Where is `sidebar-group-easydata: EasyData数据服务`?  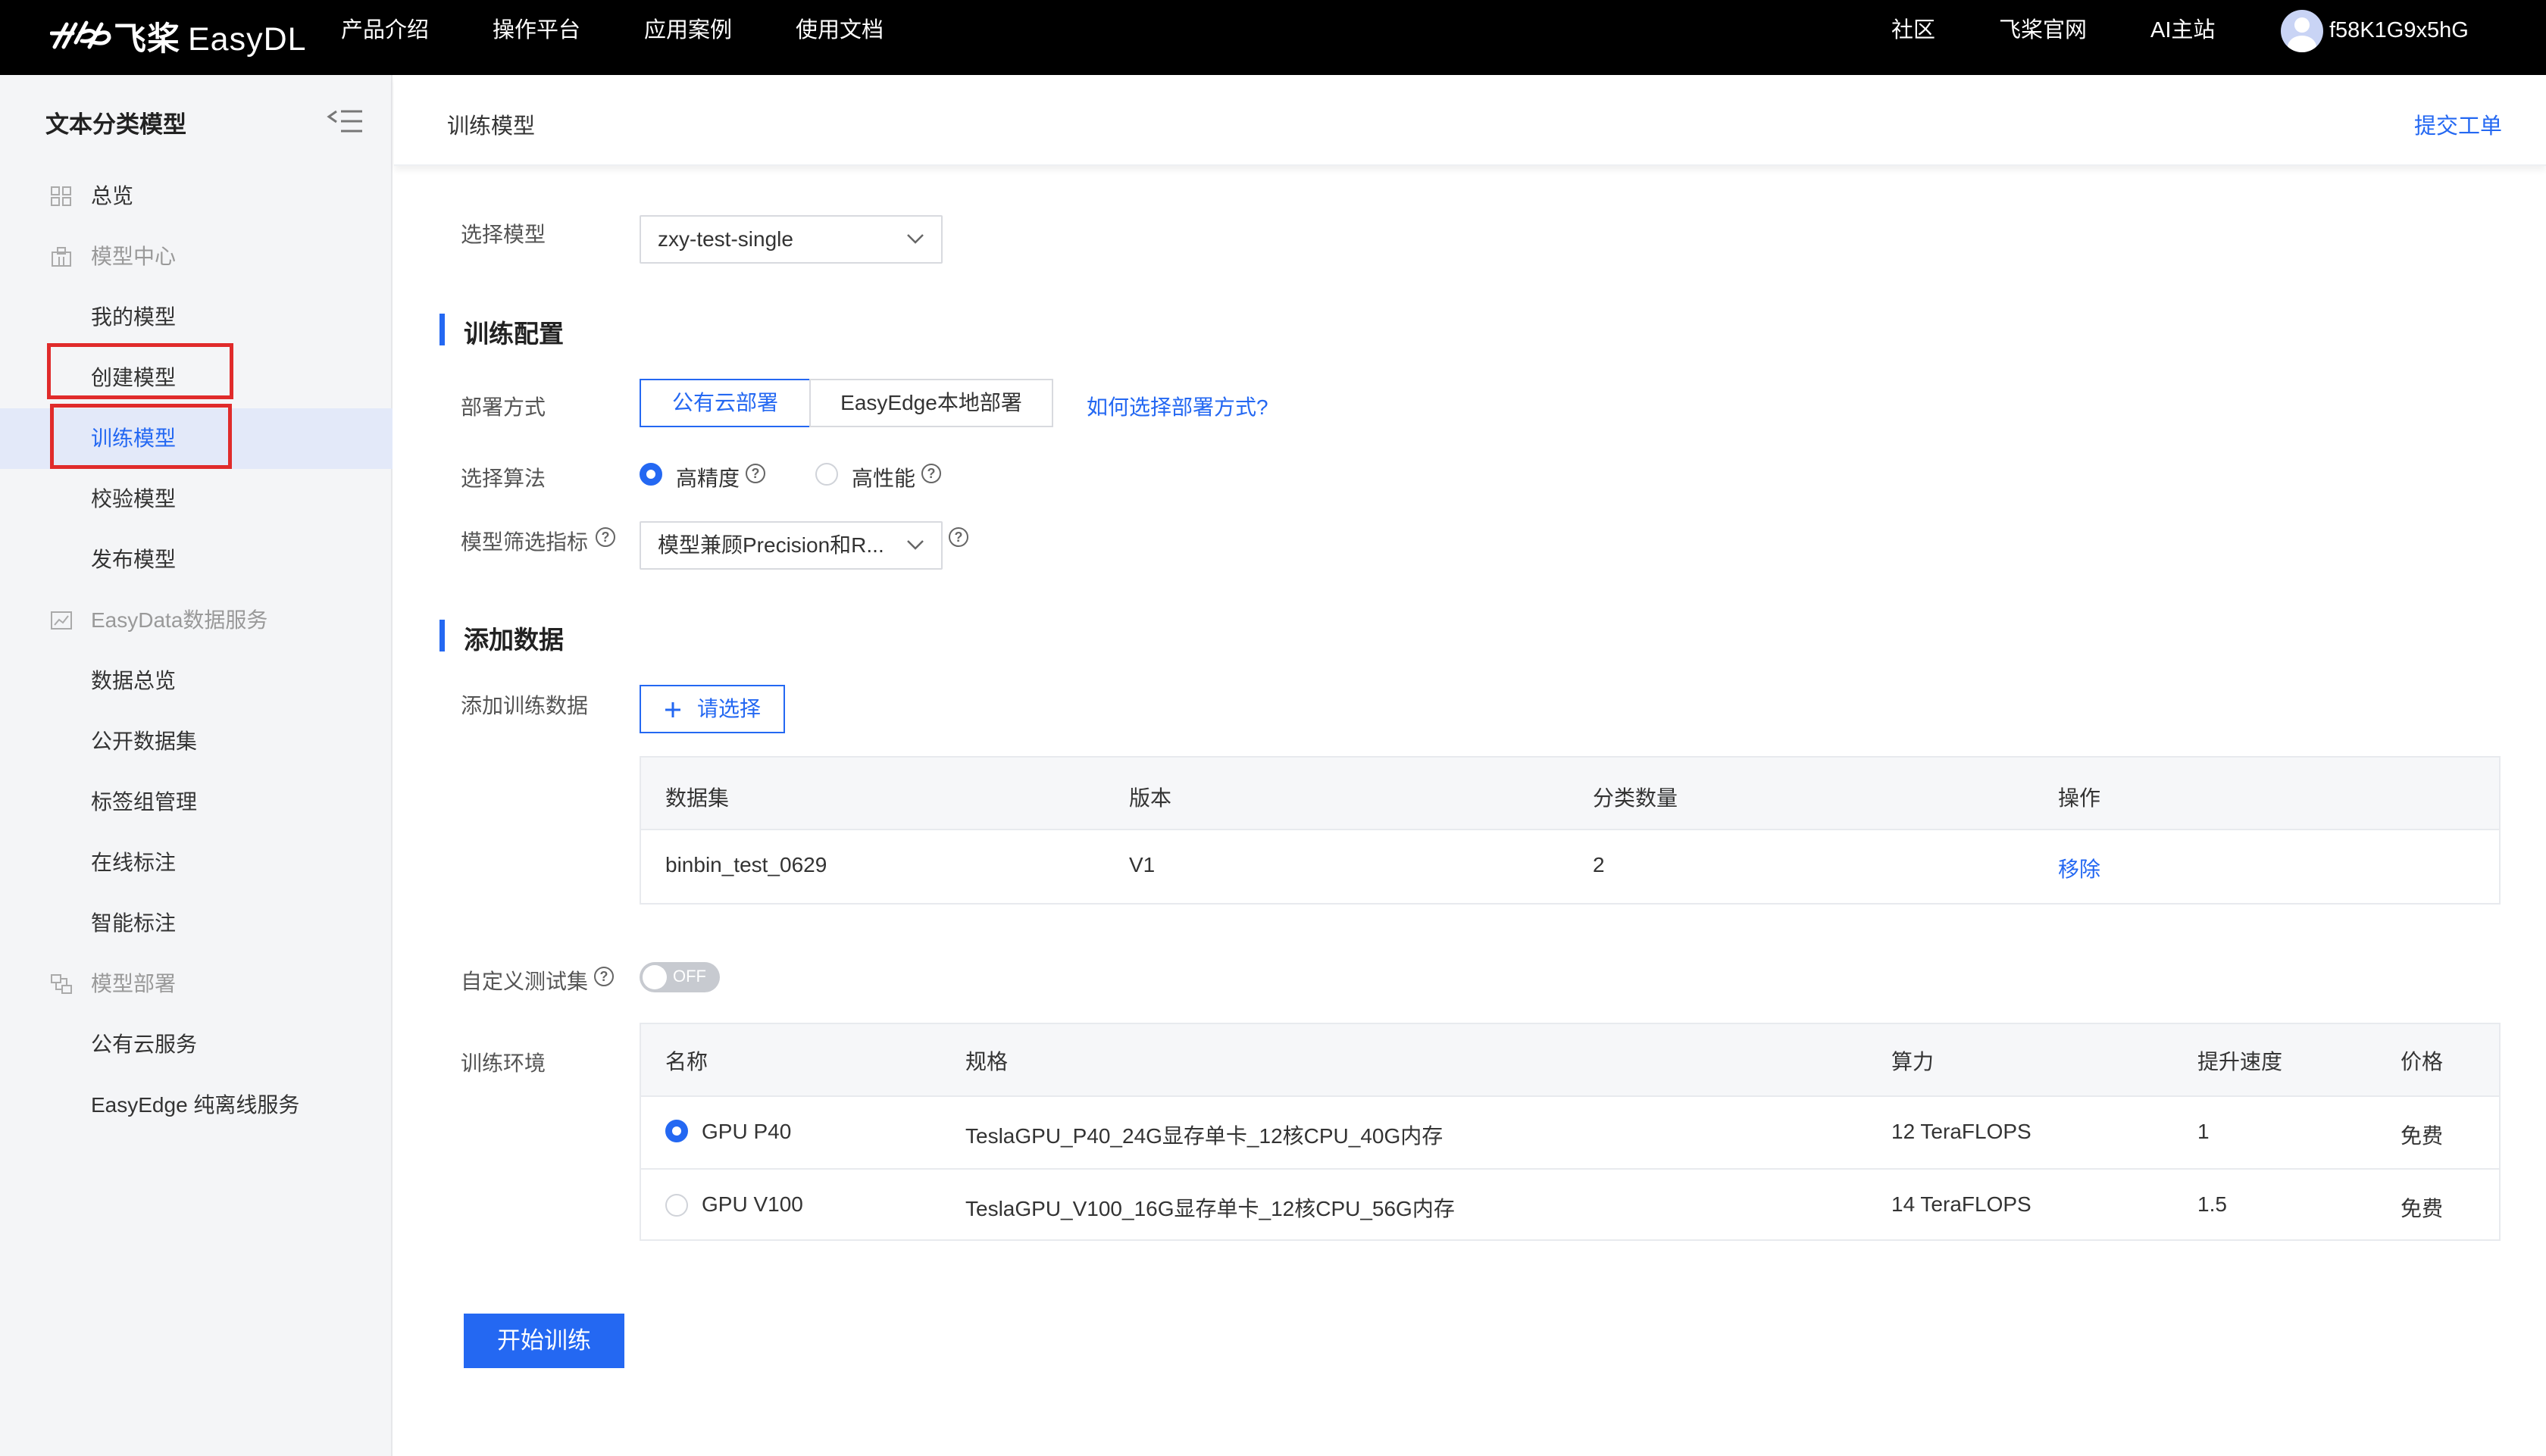
sidebar-group-easydata: EasyData数据服务 is located at coordinates (196, 620).